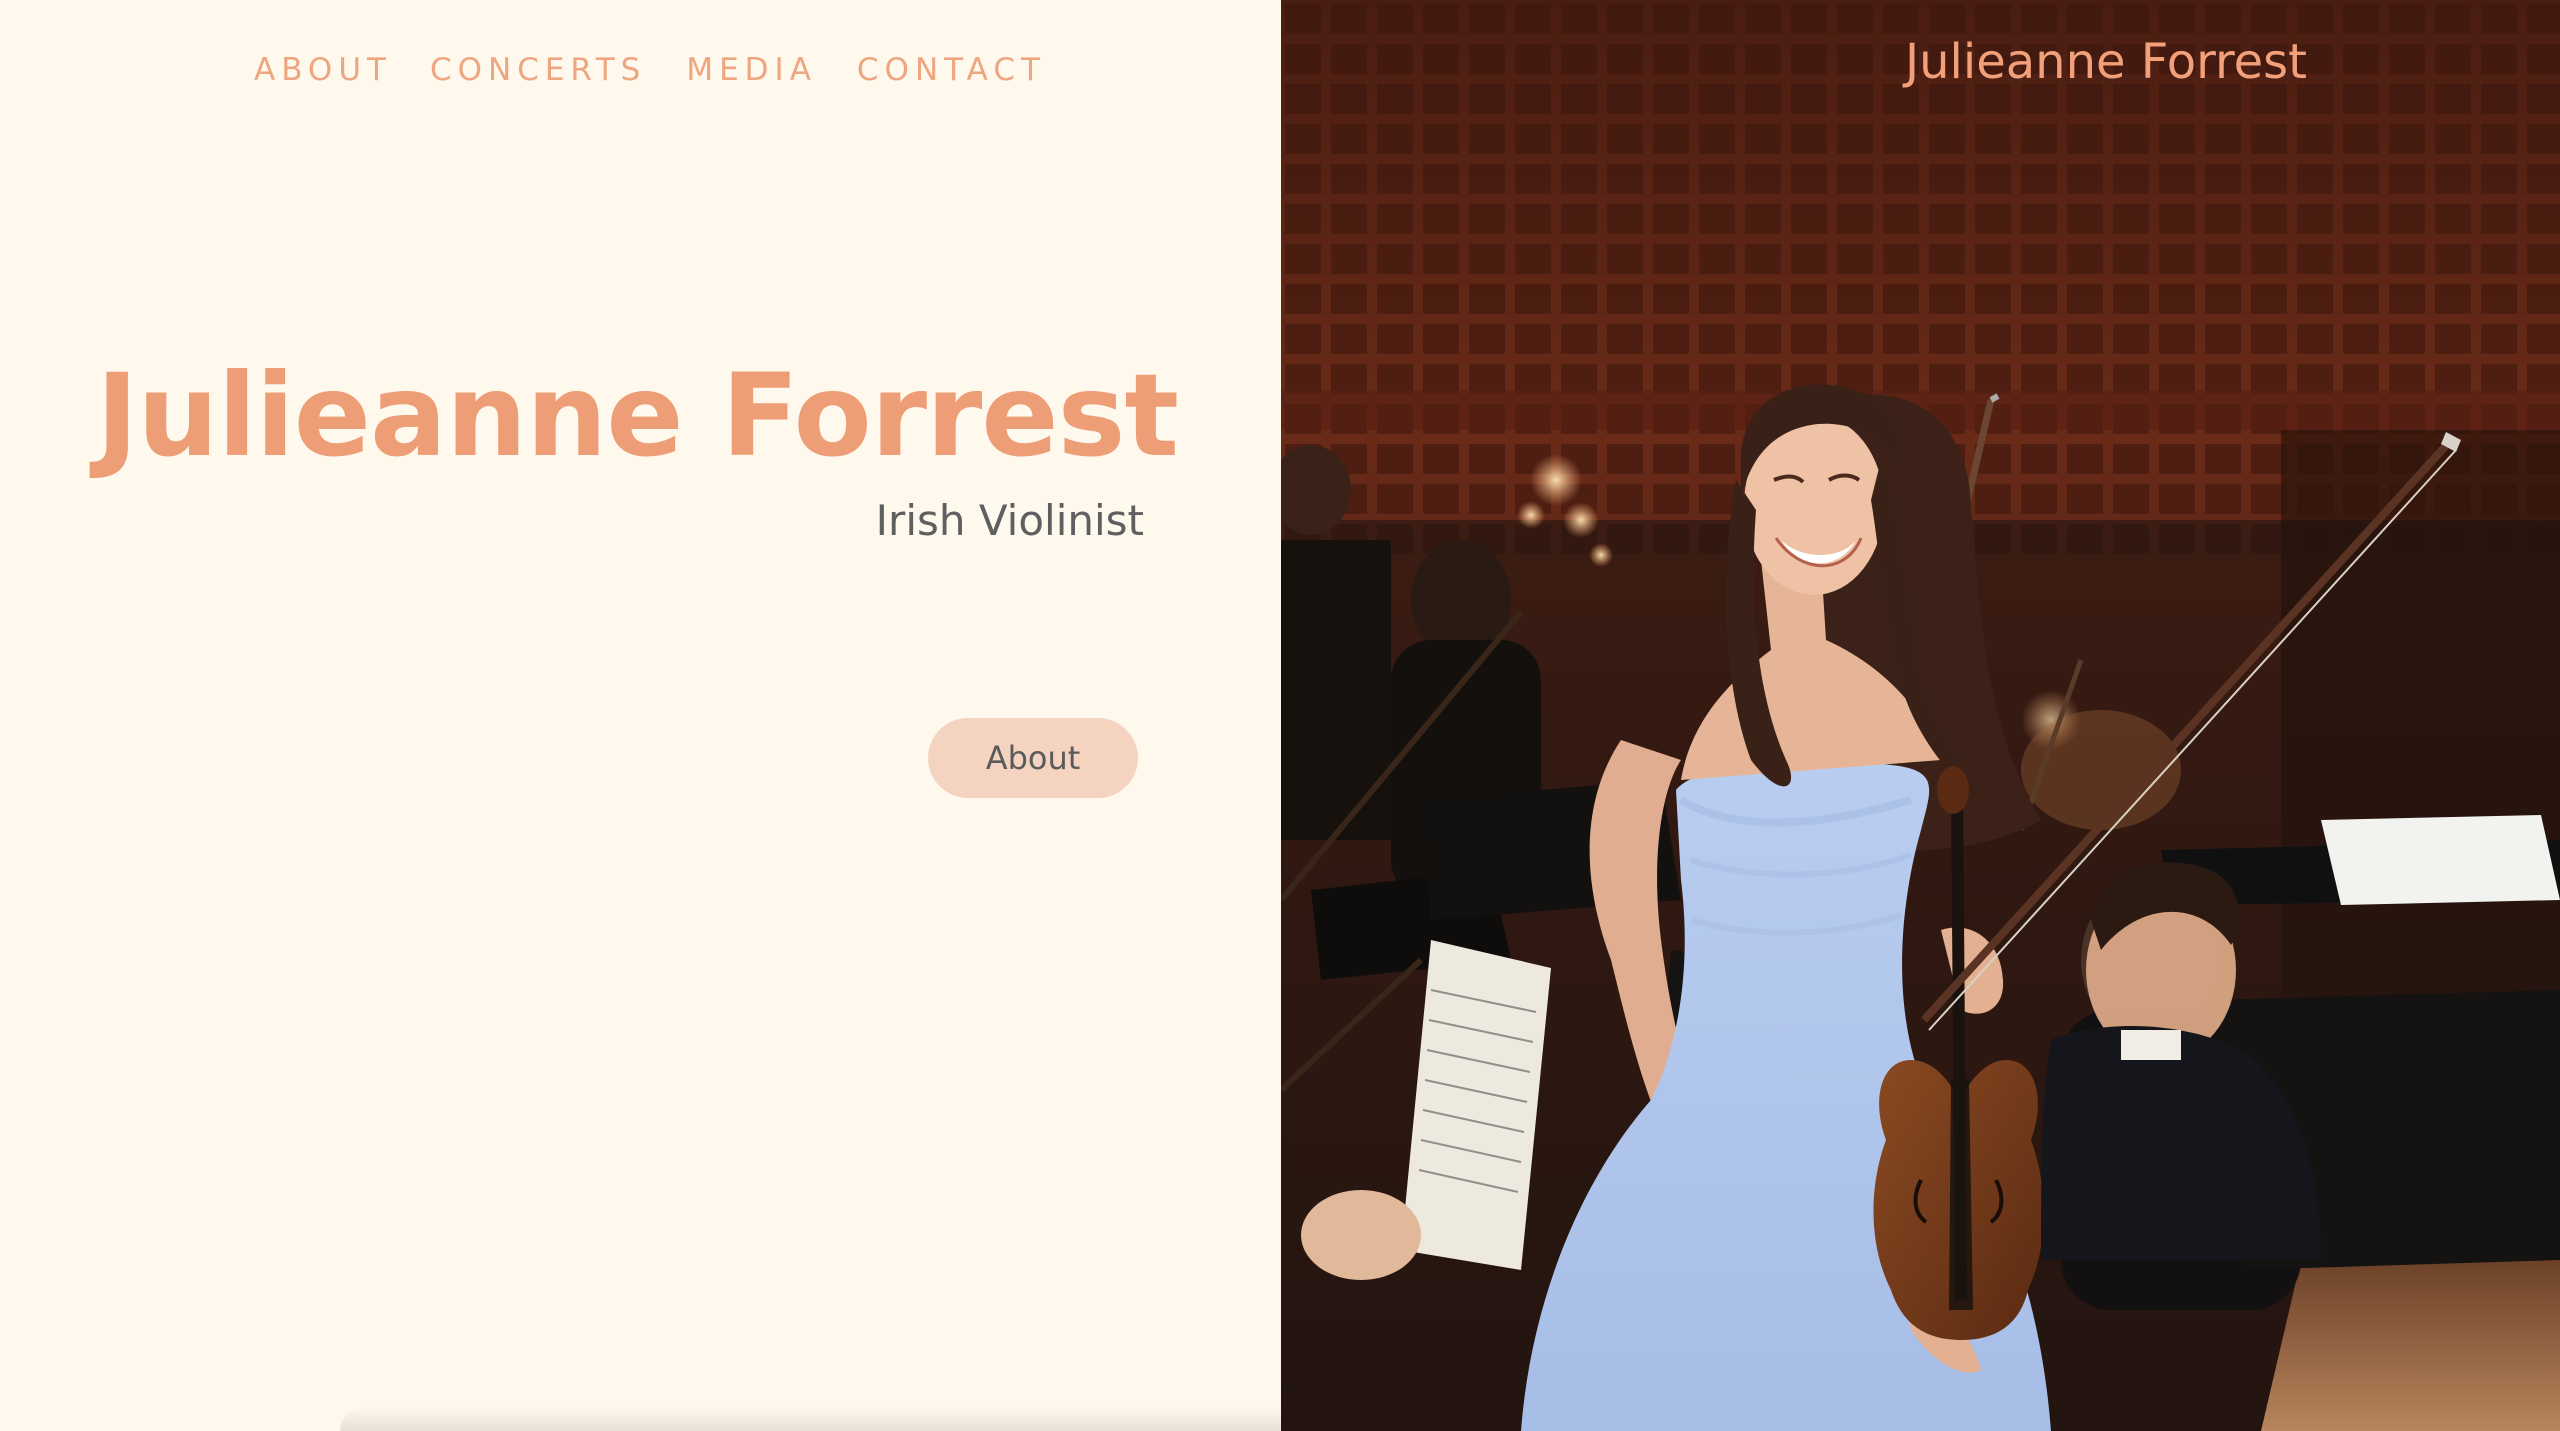  What do you see at coordinates (538, 70) in the screenshot?
I see `nav-concerts-link: CONCERTS` at bounding box center [538, 70].